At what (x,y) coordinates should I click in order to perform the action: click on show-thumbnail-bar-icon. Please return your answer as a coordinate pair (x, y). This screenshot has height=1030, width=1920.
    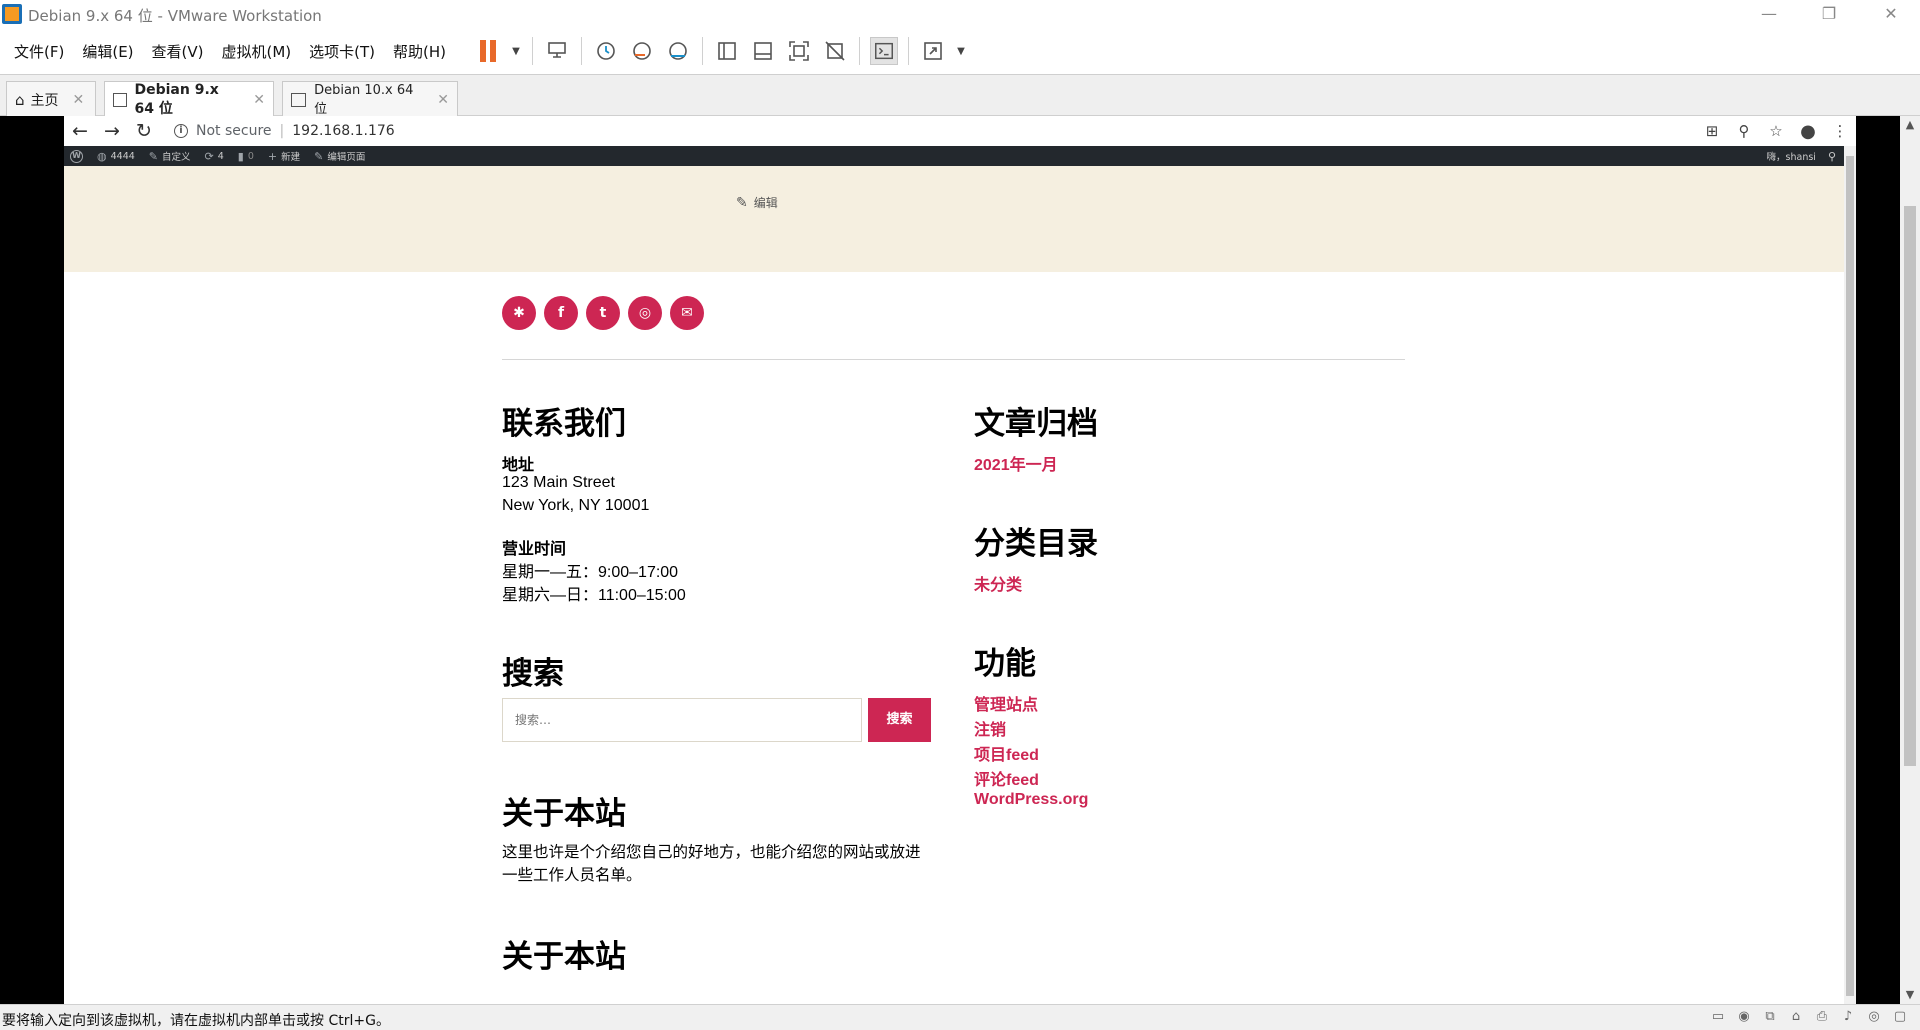
    Looking at the image, I should click on (763, 51).